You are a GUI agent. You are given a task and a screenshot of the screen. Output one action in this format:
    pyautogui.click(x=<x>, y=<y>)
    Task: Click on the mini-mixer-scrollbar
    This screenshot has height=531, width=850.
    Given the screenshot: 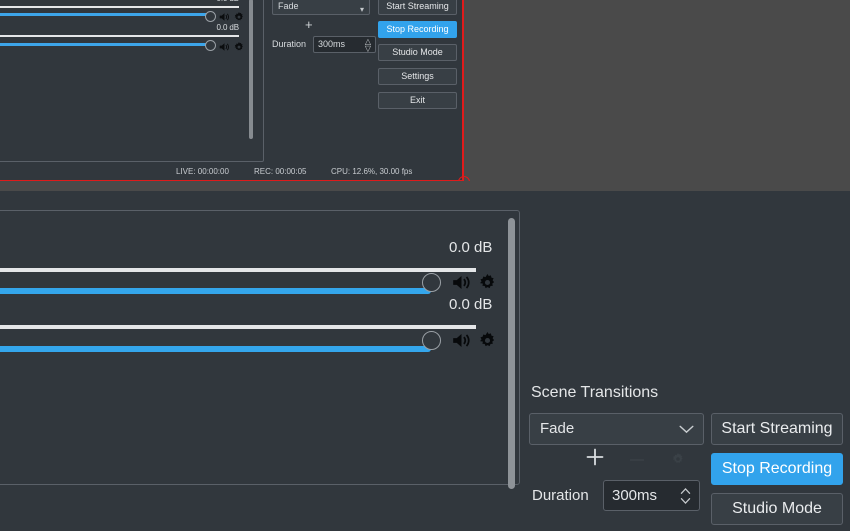 What is the action you would take?
    pyautogui.click(x=251, y=69)
    